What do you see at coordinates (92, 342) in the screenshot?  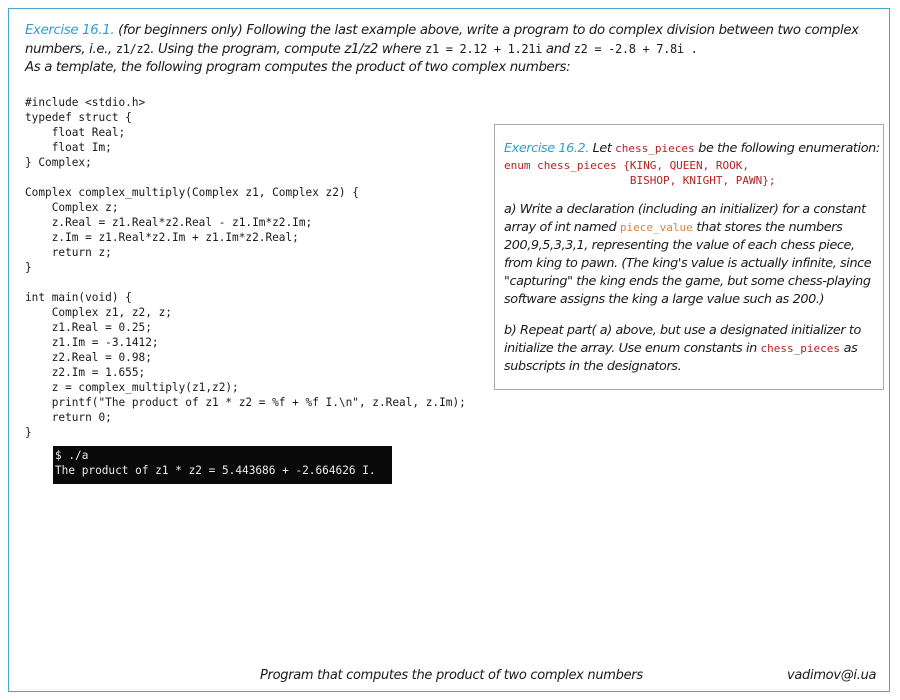 I see `code-line: z1.Im = -3.1412;` at bounding box center [92, 342].